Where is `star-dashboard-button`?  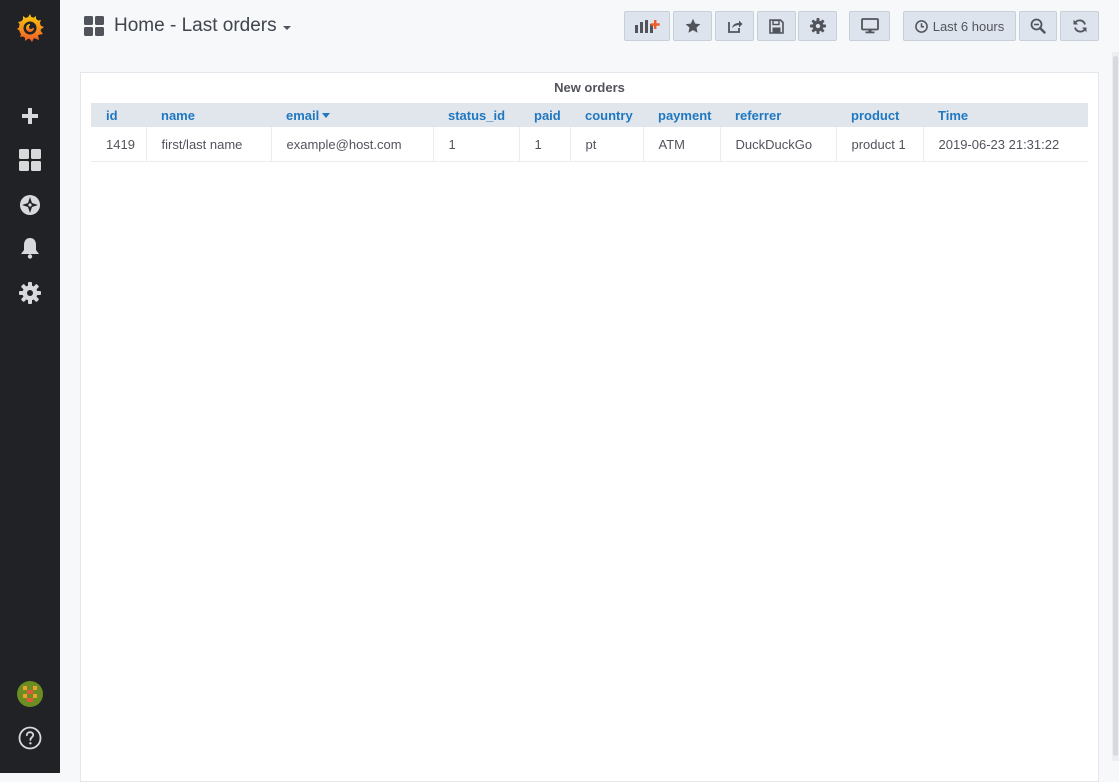
star-dashboard-button is located at coordinates (692, 26).